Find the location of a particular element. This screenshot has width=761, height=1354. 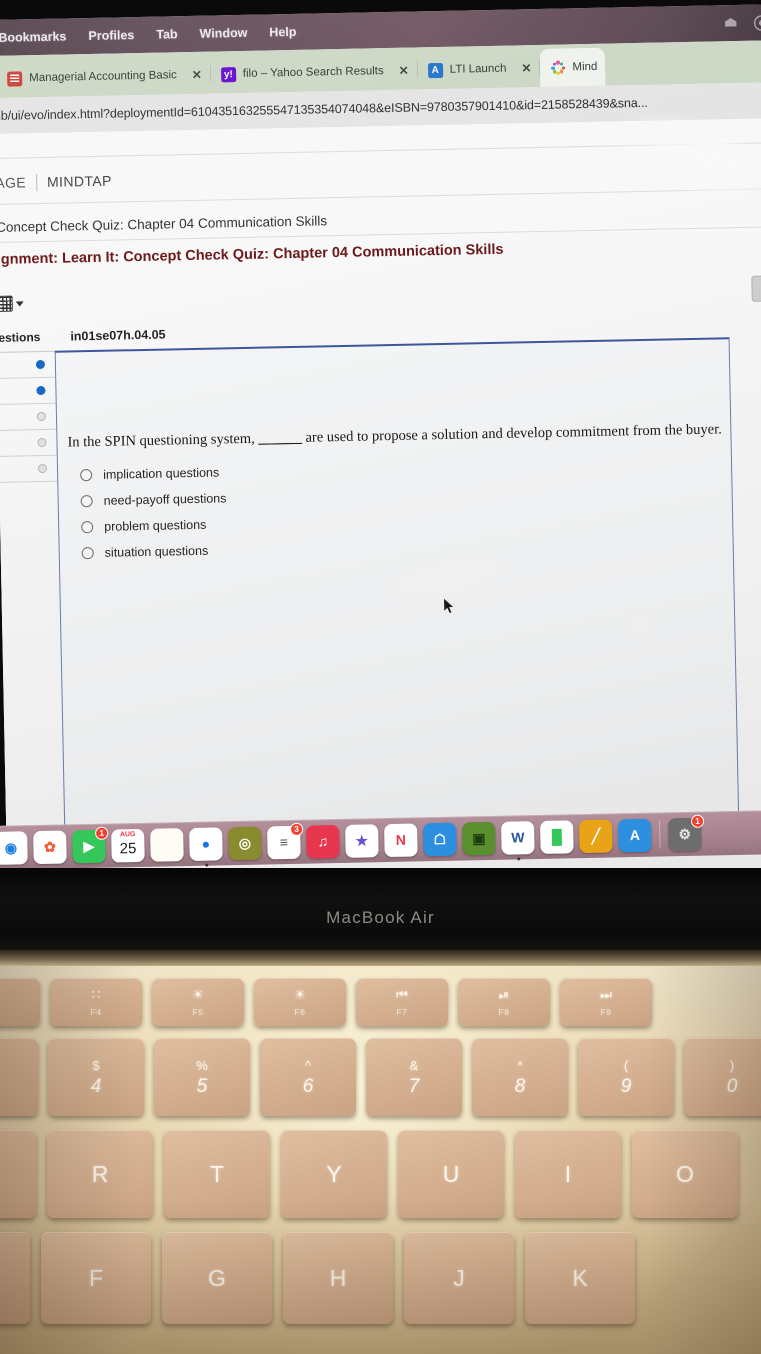

key-symbol: ⏭ is located at coordinates (606, 994).